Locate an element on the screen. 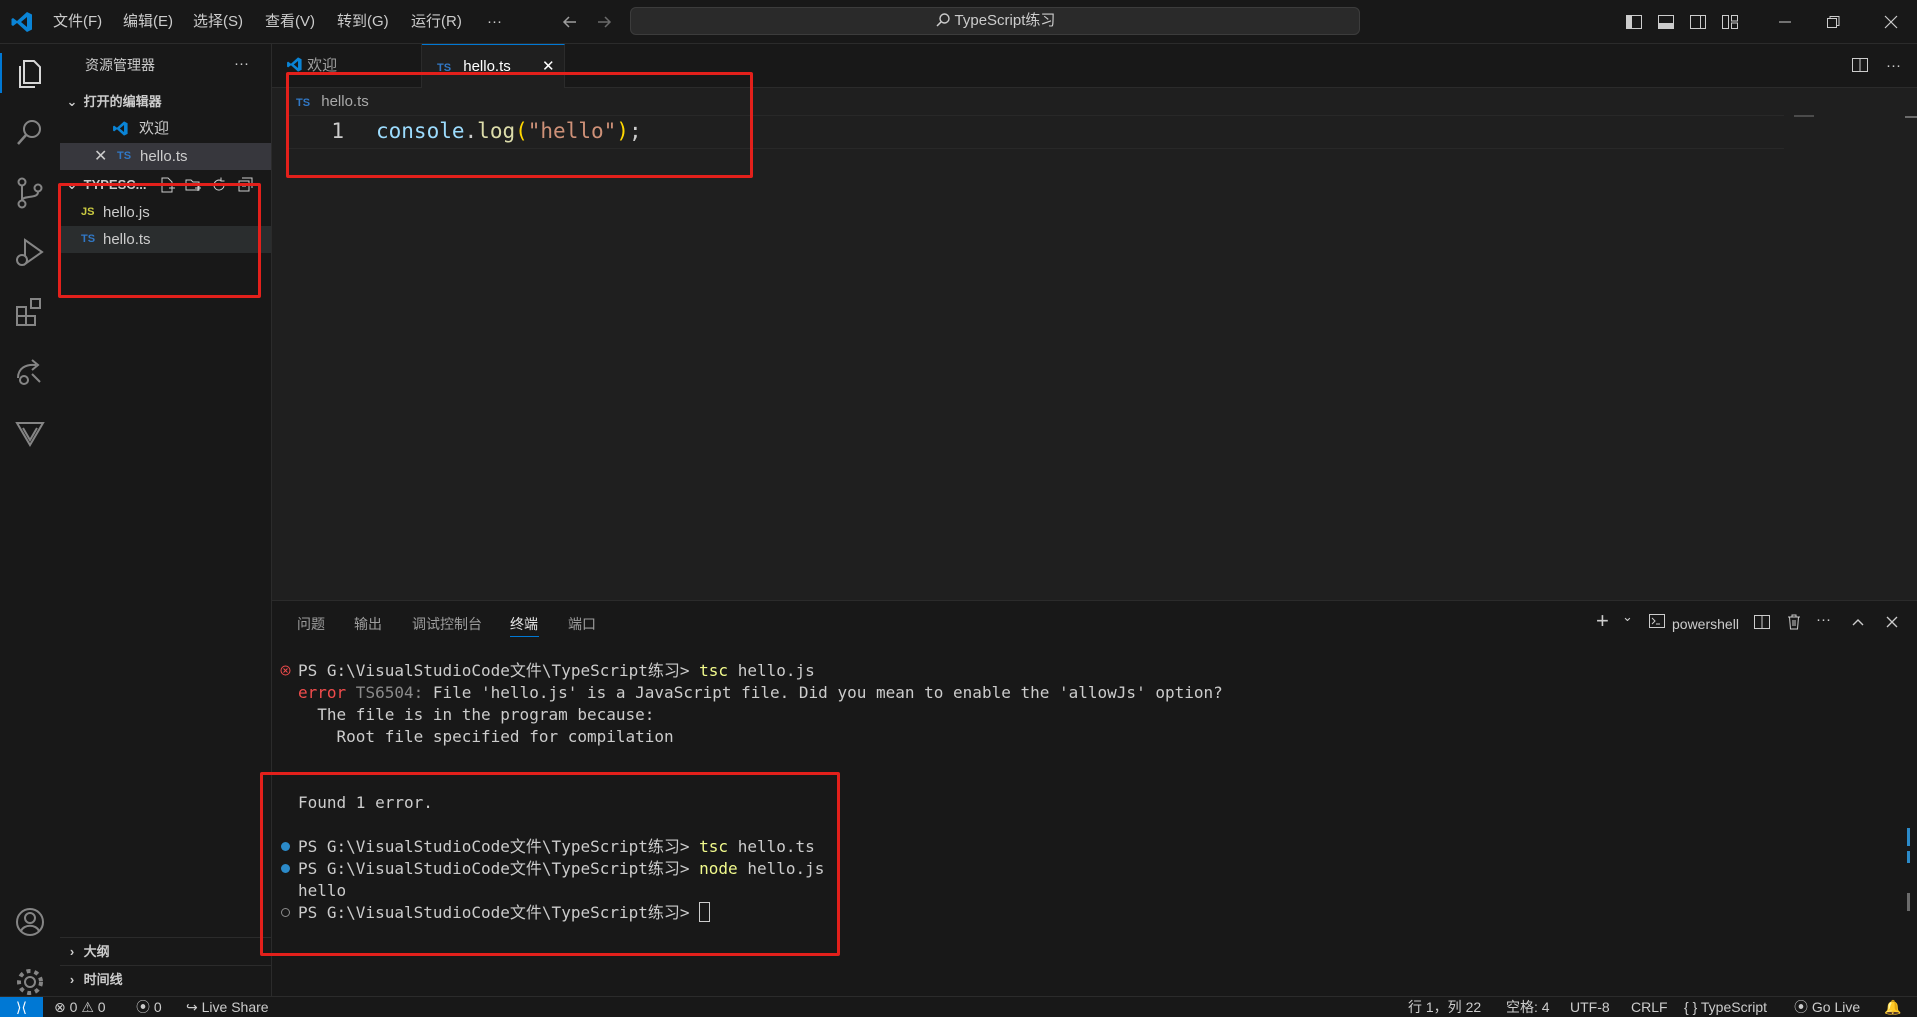 This screenshot has height=1017, width=1917. terminal-prompt: PS G:\VisualStudioCode文件\TypeScript练习> is located at coordinates (499, 670).